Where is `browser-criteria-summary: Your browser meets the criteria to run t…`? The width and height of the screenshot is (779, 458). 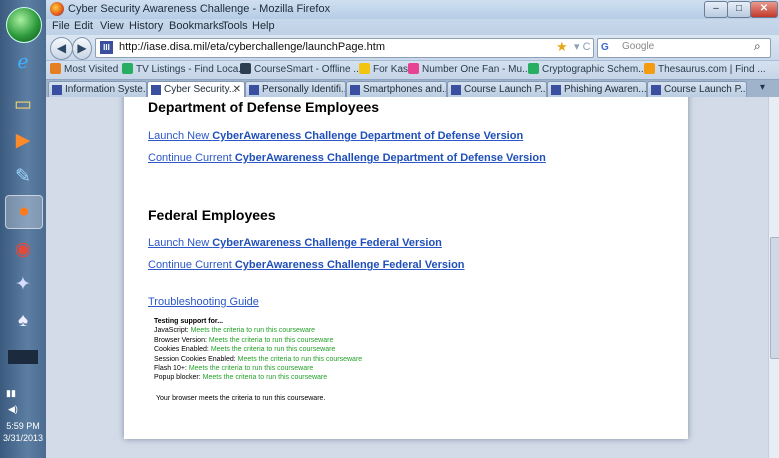
browser-criteria-summary: Your browser meets the criteria to run t… is located at coordinates (241, 398).